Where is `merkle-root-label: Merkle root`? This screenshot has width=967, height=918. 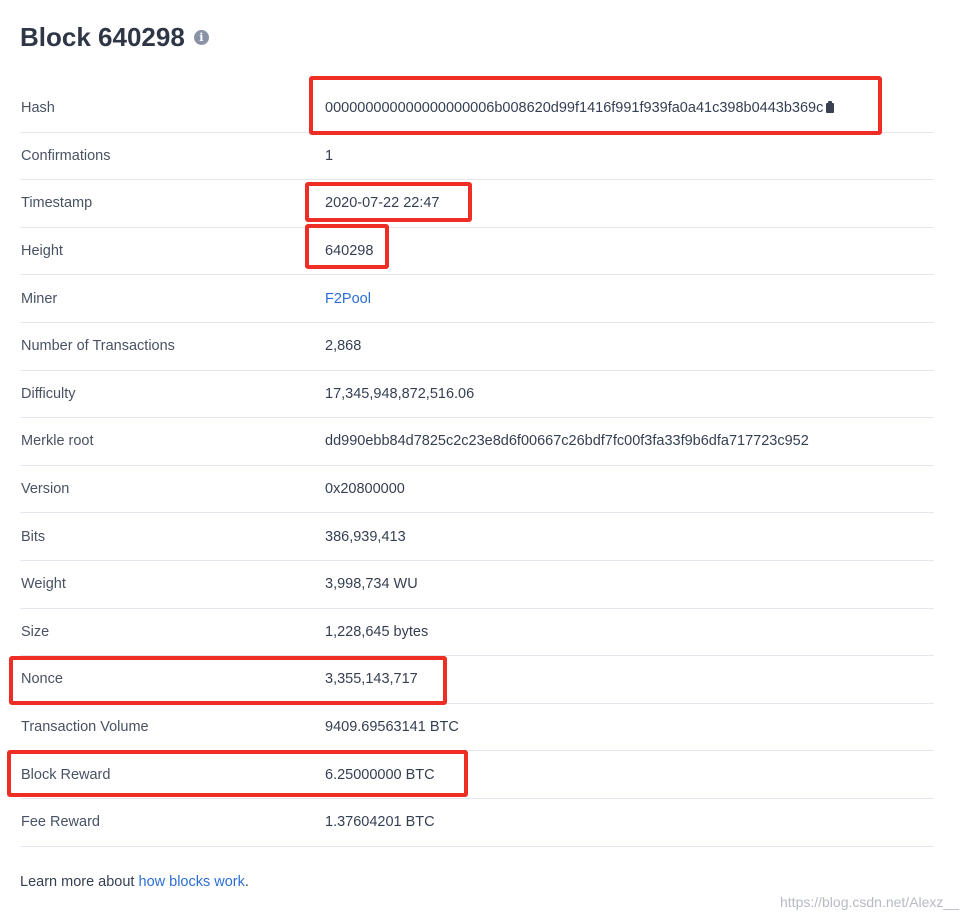 merkle-root-label: Merkle root is located at coordinates (57, 441).